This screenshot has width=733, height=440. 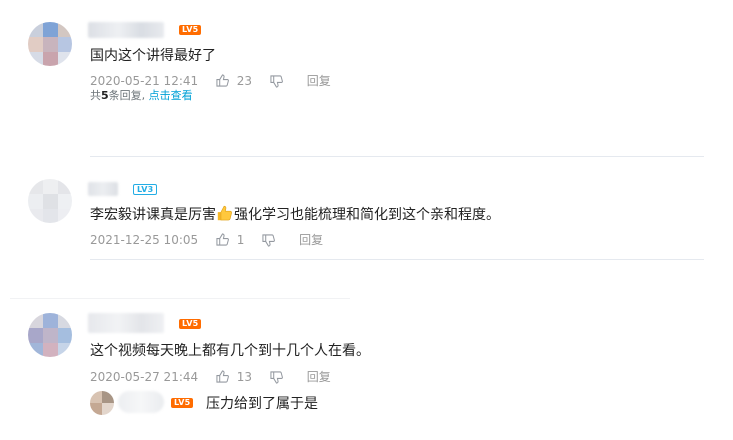 I want to click on reply-count: 5, so click(x=105, y=95).